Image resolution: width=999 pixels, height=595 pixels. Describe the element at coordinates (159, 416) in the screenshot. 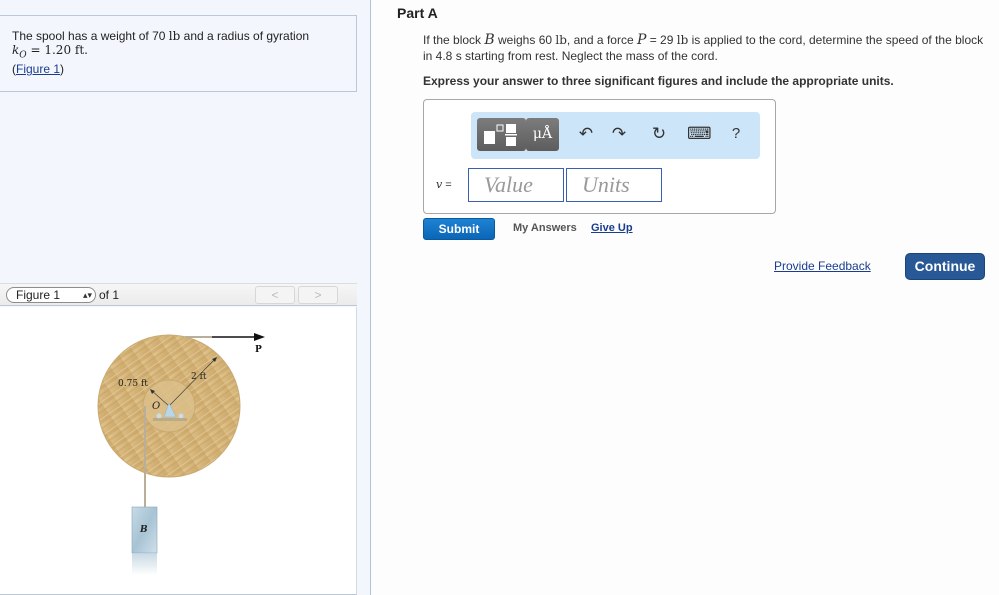

I see `pin-left-wheel` at that location.